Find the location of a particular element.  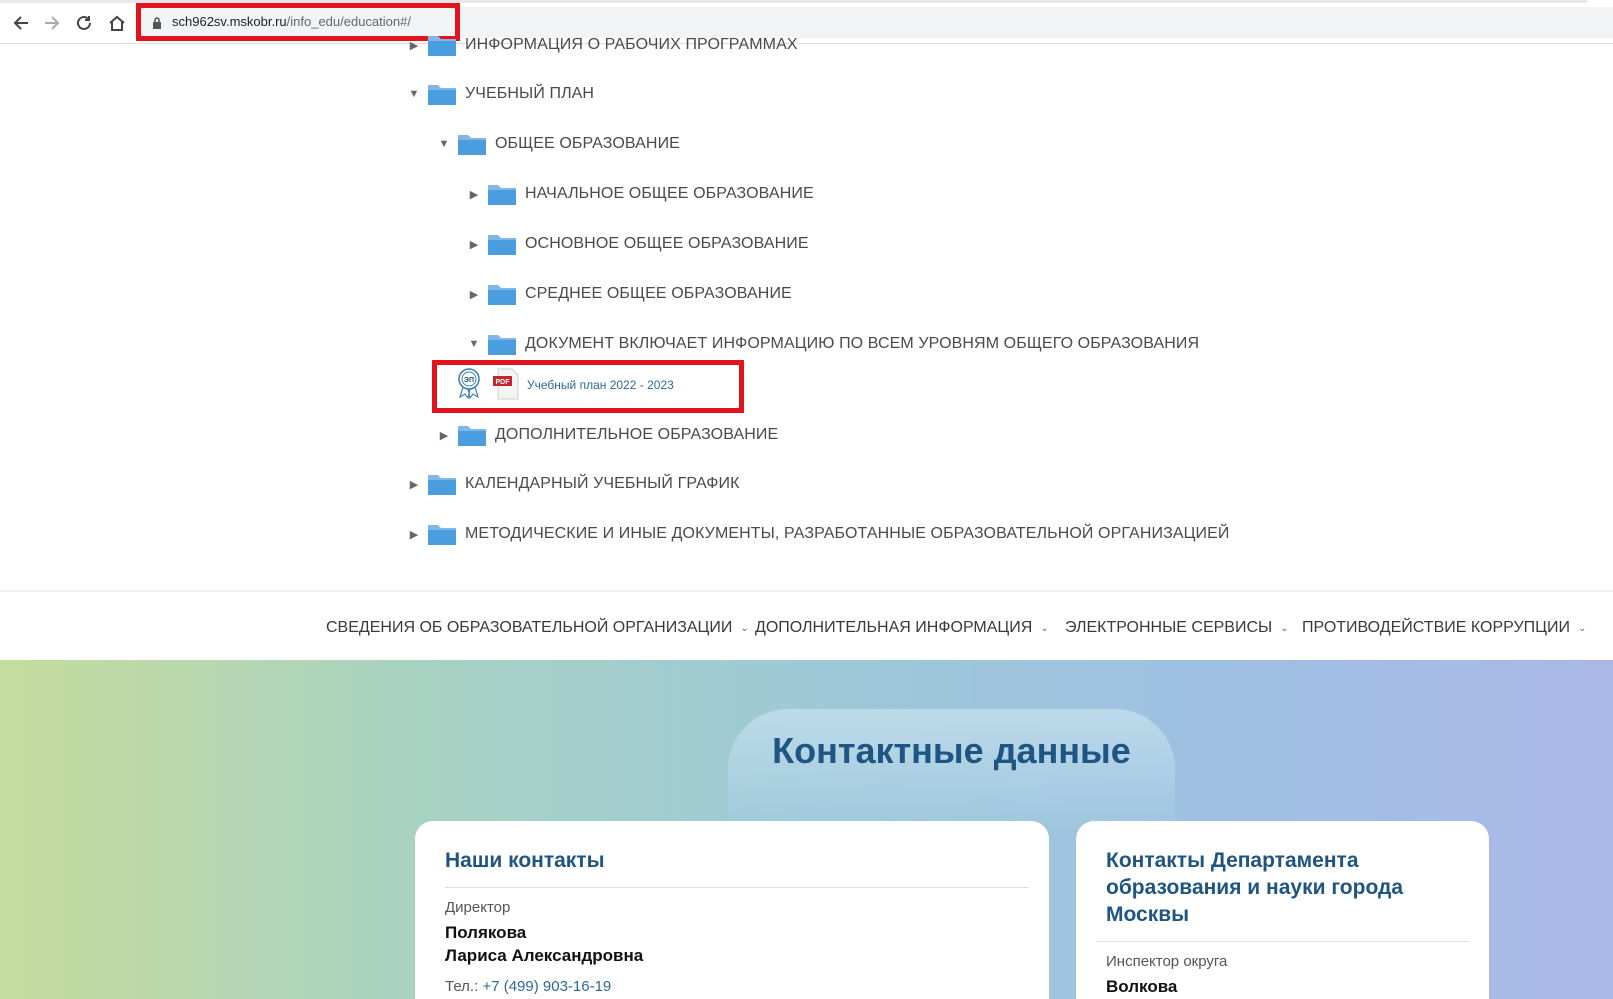

contact-name: Волкова is located at coordinates (1142, 986).